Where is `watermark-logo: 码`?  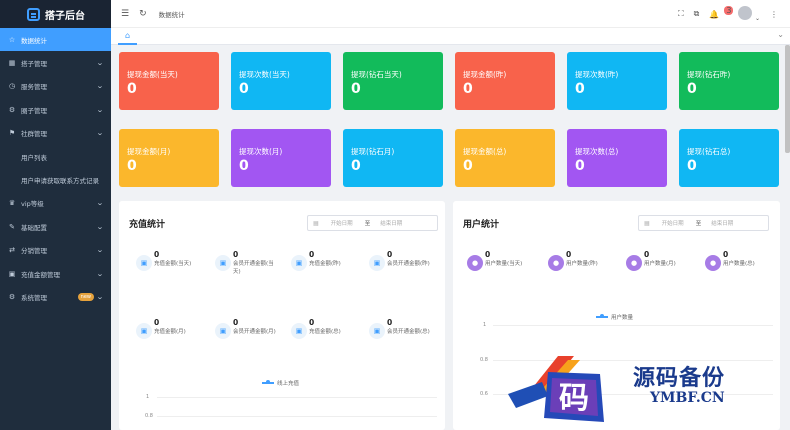
watermark-logo: 码 is located at coordinates (556, 389).